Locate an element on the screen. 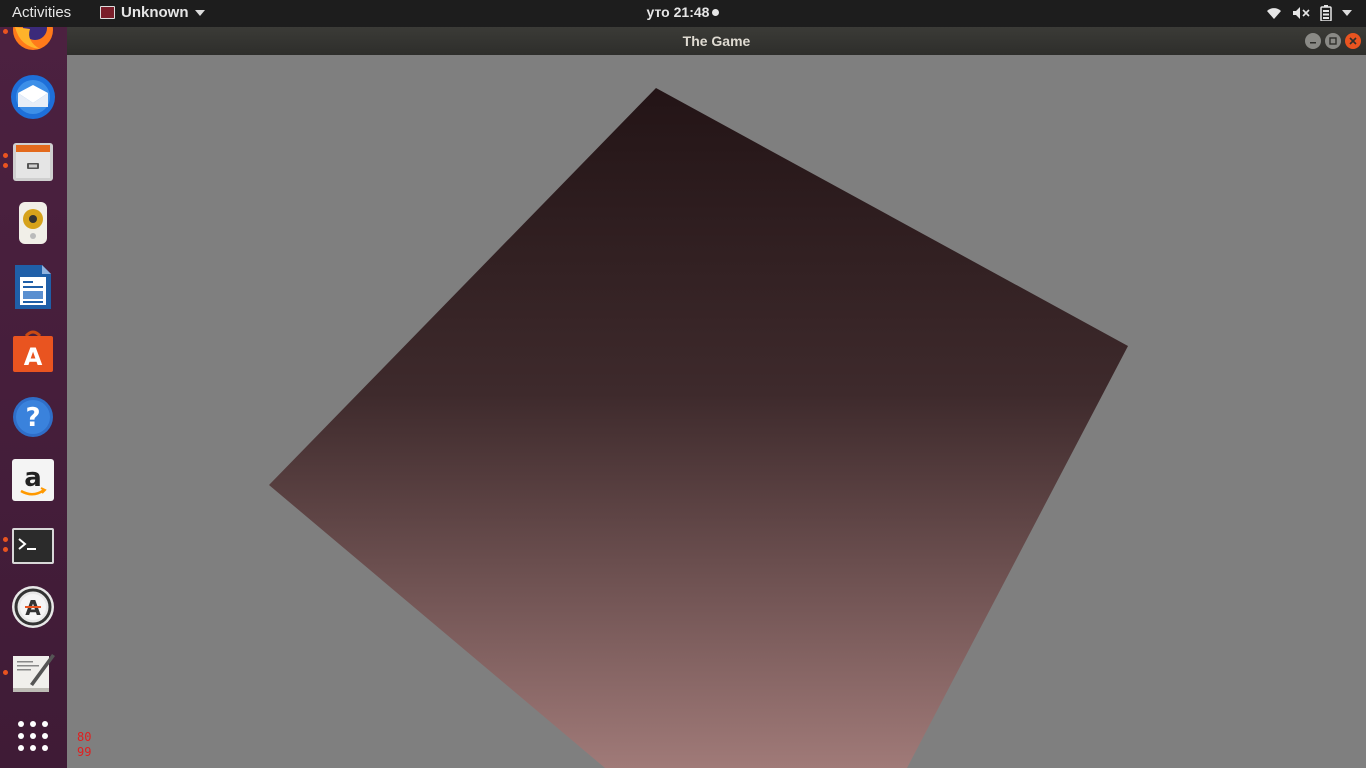  files-icon is located at coordinates (33, 162).